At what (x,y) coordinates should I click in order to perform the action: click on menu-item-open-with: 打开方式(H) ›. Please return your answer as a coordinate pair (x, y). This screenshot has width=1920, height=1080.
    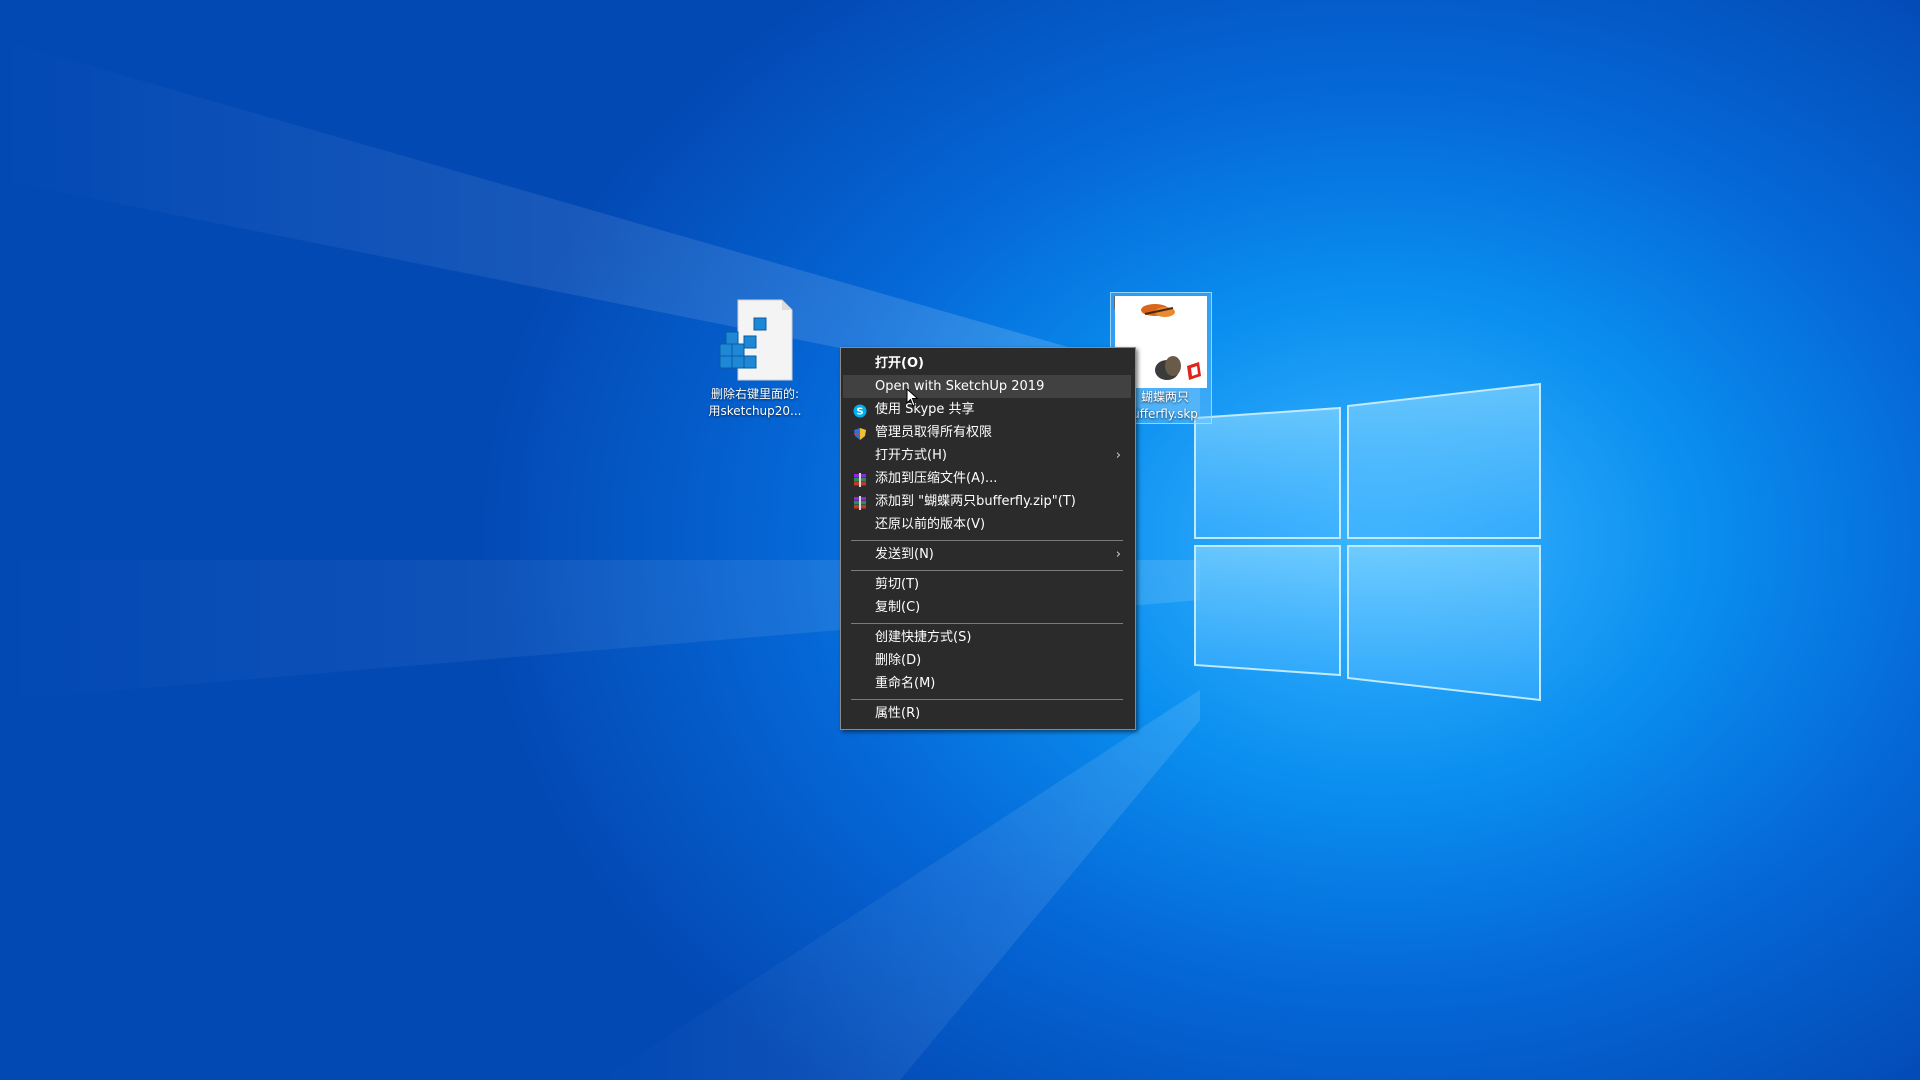
    Looking at the image, I should click on (987, 455).